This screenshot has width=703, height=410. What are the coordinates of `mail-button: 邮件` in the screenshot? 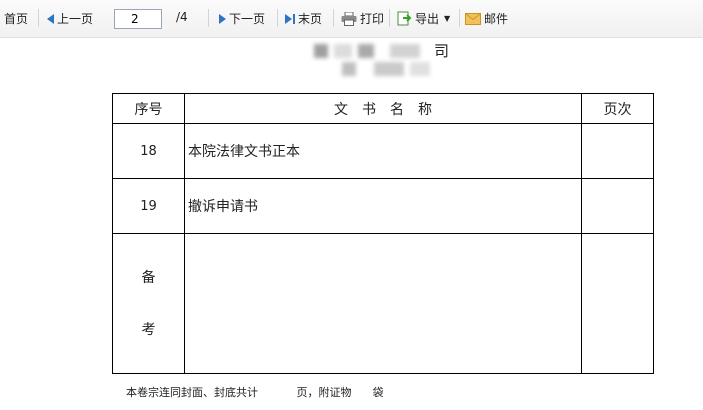 It's located at (486, 18).